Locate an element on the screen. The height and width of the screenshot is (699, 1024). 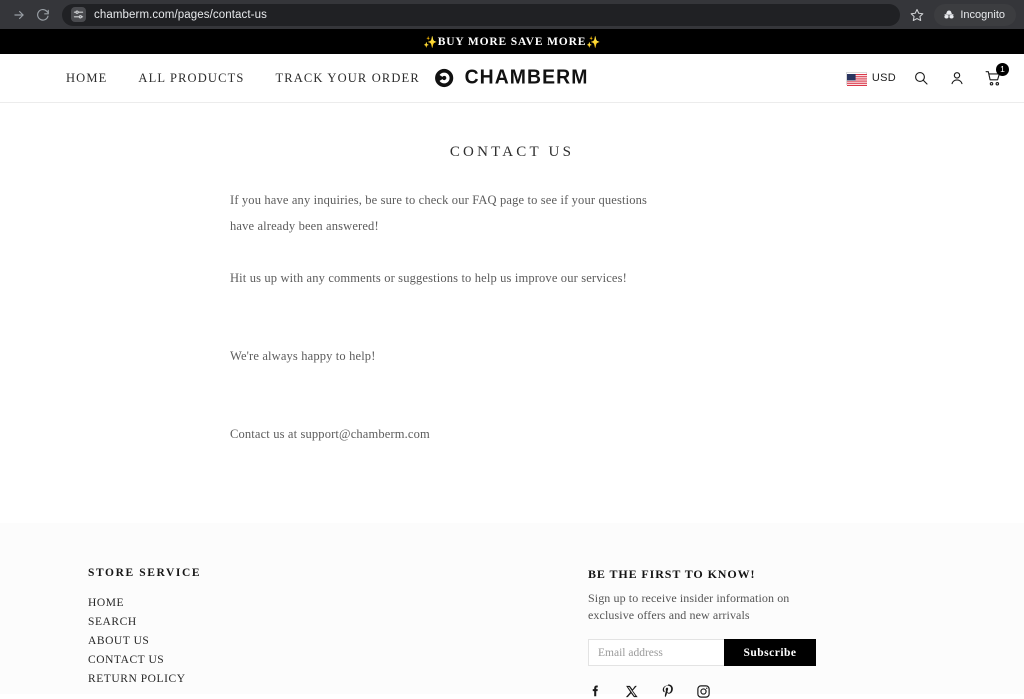
star-icon is located at coordinates (917, 15).